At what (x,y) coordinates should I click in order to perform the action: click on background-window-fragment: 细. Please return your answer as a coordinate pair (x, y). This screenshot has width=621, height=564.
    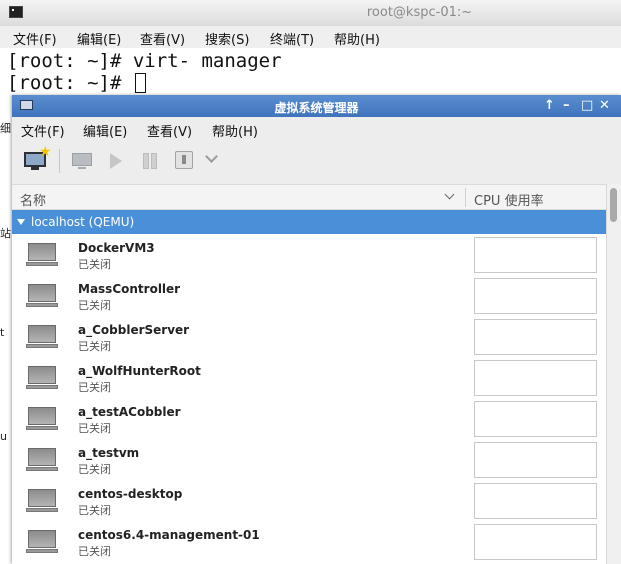
    Looking at the image, I should click on (5, 128).